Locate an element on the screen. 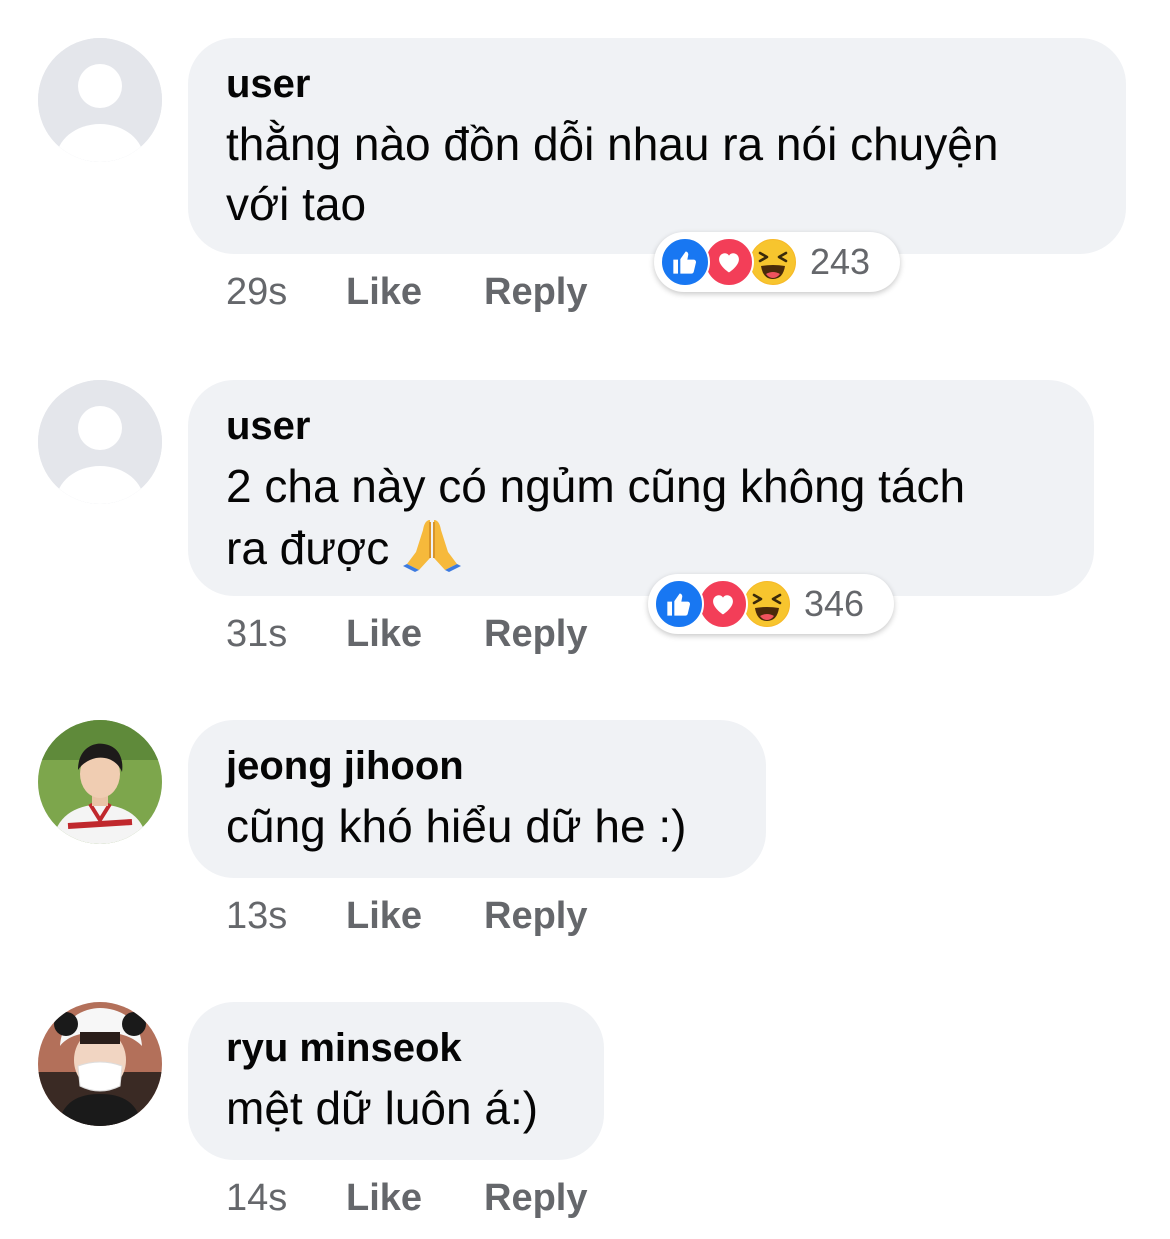 Image resolution: width=1170 pixels, height=1239 pixels. comment-actions: 13s Like Reply is located at coordinates (406, 916).